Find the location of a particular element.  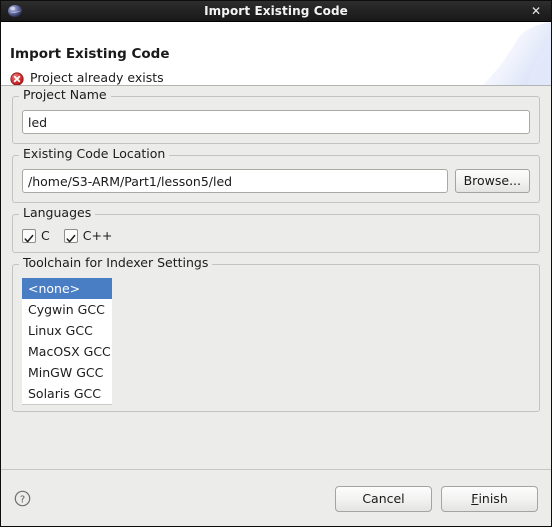

eclipse-globe-icon is located at coordinates (15, 11).